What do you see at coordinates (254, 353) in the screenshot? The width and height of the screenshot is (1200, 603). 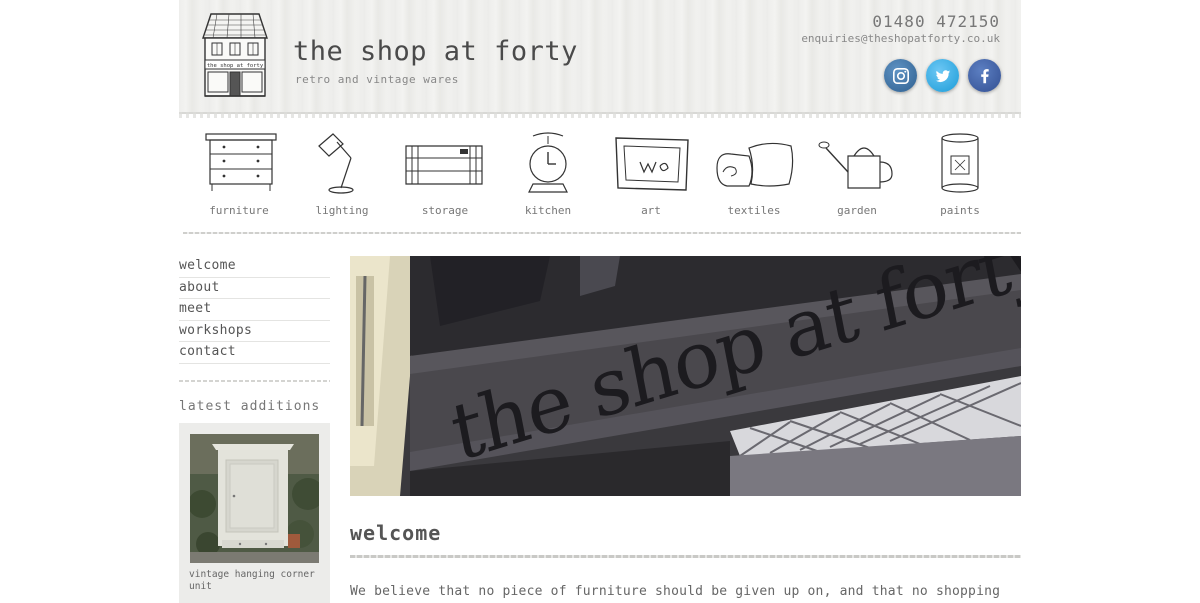 I see `sidebar-item-contact: contact` at bounding box center [254, 353].